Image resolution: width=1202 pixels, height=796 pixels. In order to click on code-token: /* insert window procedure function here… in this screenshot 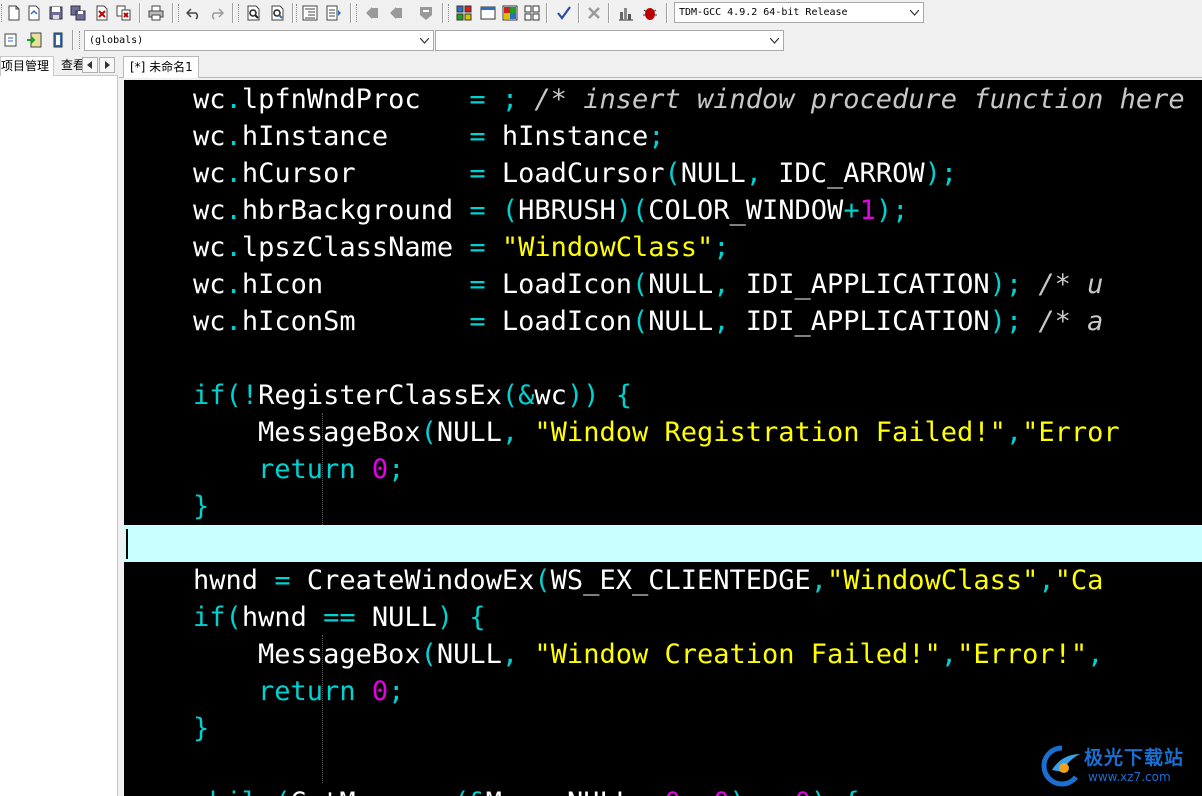, I will do `click(868, 99)`.